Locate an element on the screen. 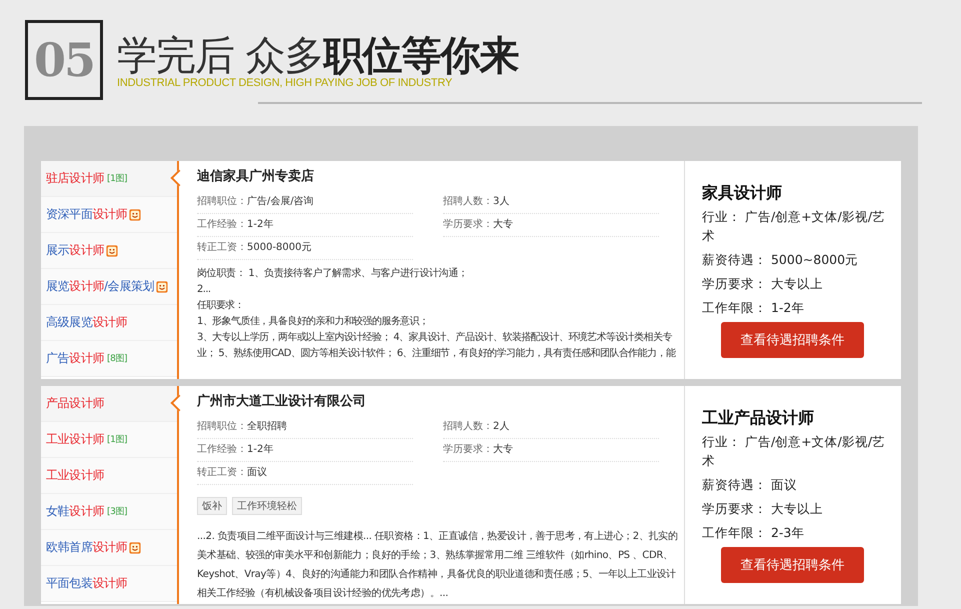 The width and height of the screenshot is (961, 609). job-field: 招聘人数：2人 is located at coordinates (551, 427).